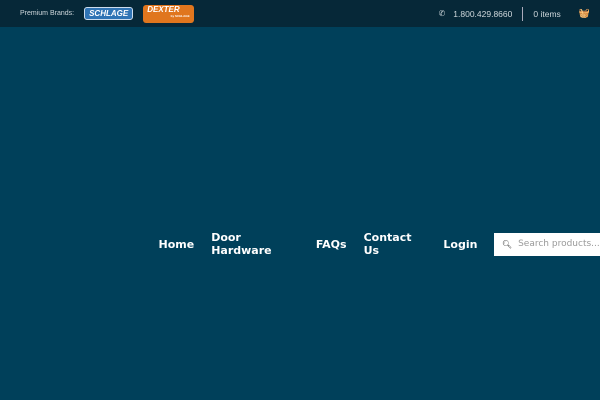 Image resolution: width=600 pixels, height=400 pixels. What do you see at coordinates (442, 13) in the screenshot?
I see `phone-icon: ✆` at bounding box center [442, 13].